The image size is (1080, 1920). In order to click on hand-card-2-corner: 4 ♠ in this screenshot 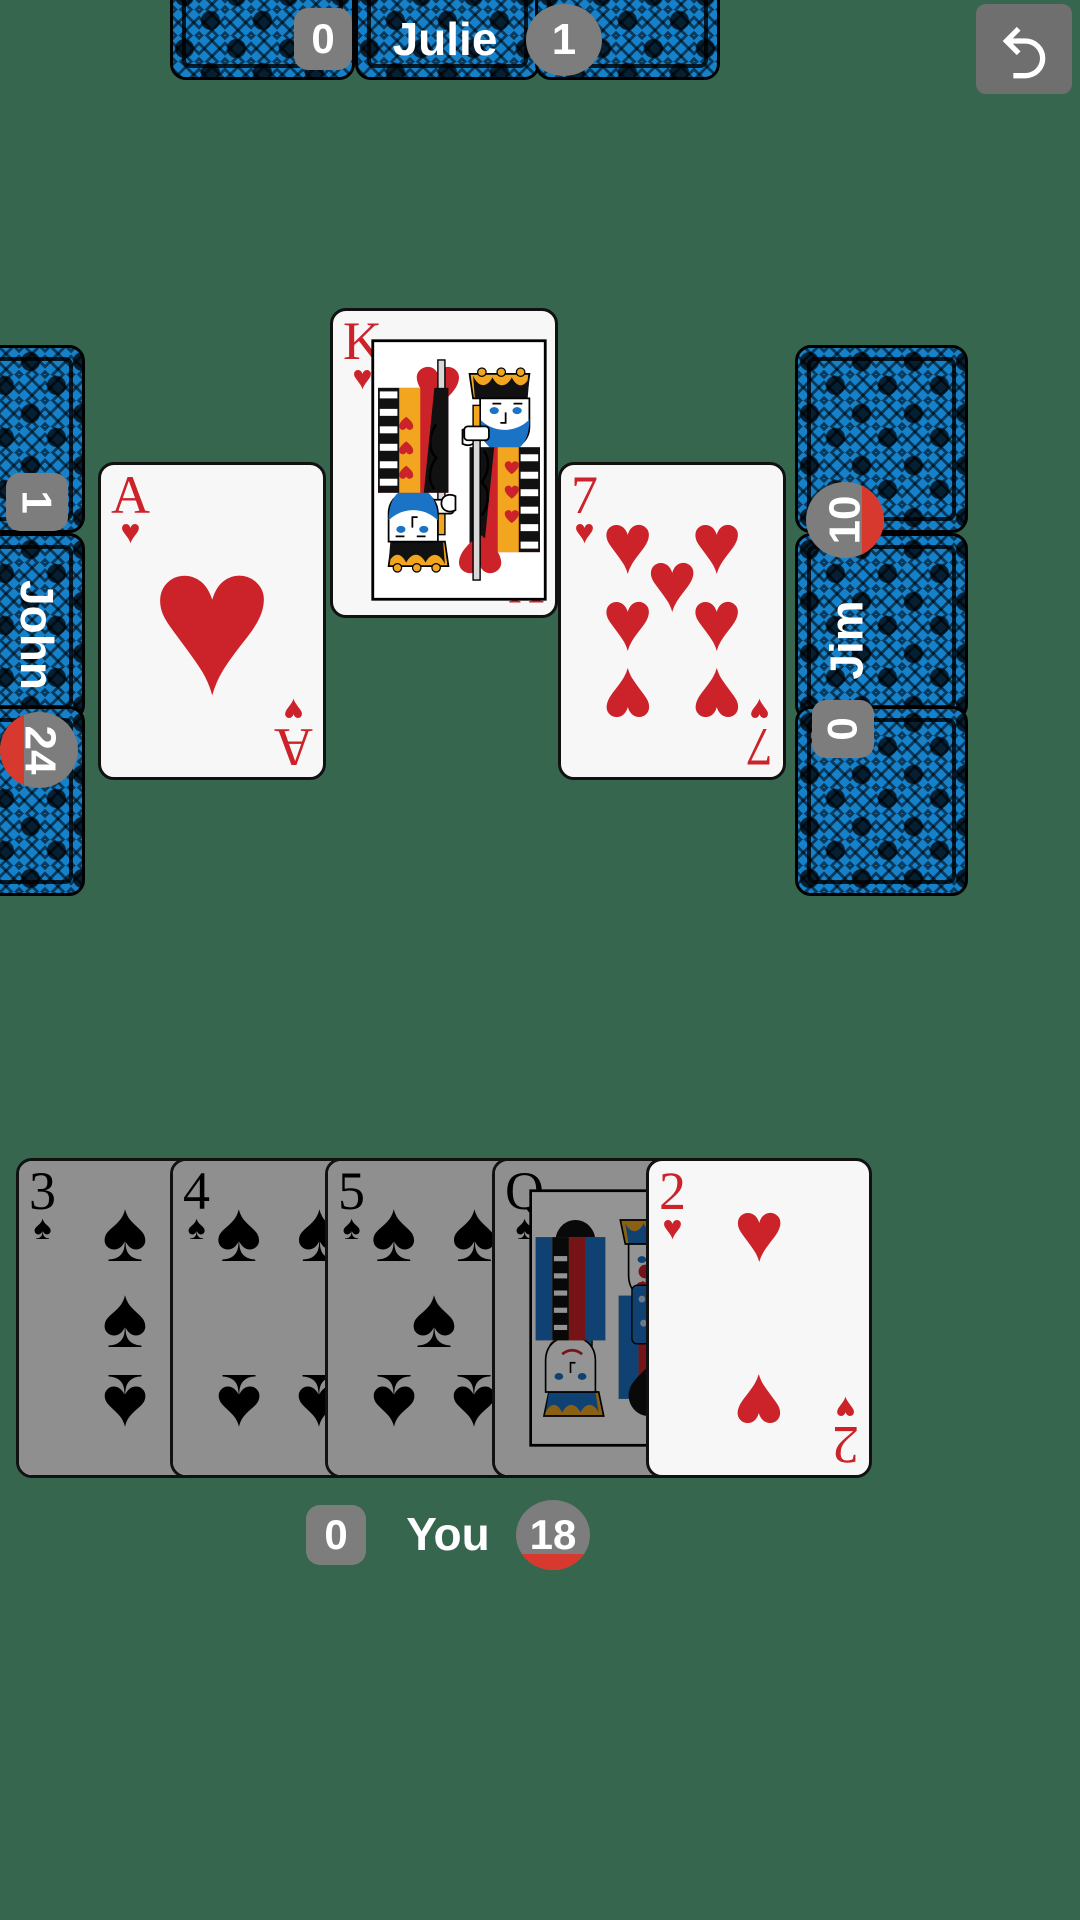, I will do `click(196, 1204)`.